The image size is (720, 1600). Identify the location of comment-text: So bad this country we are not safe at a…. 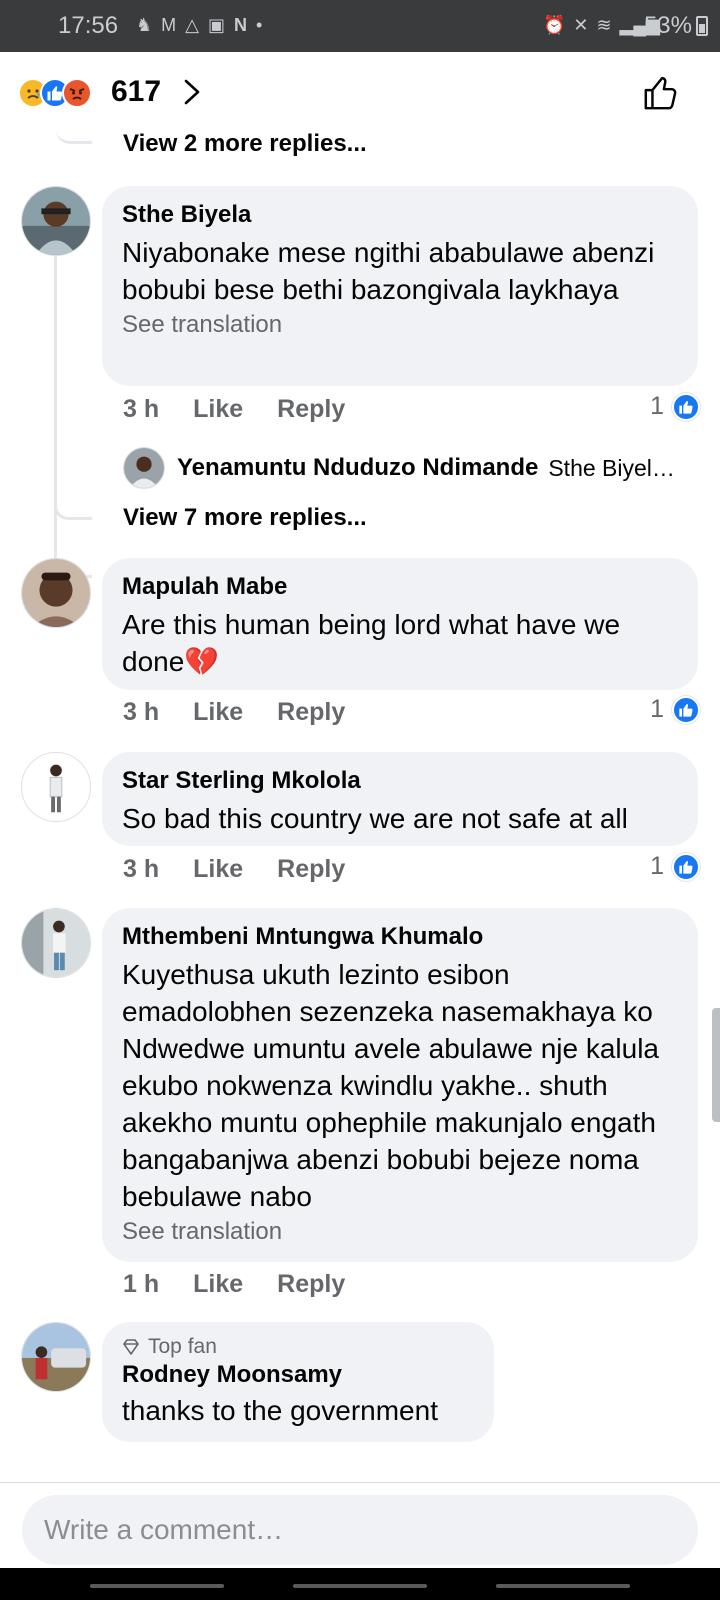
(375, 818).